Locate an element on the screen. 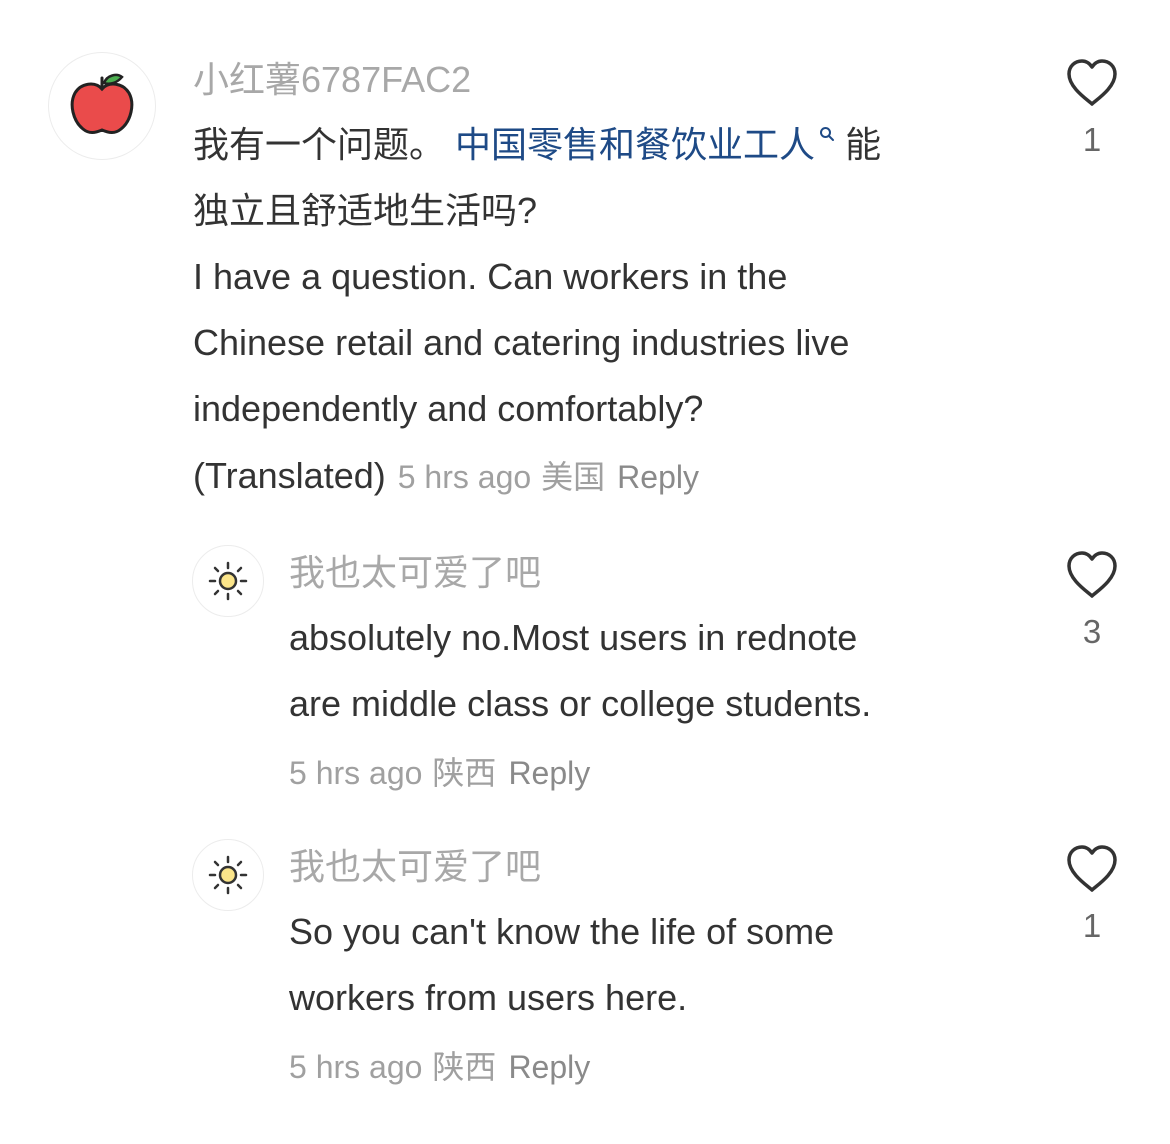 The image size is (1170, 1144). comment-text-en-line3: independently and comfortably? is located at coordinates (448, 408).